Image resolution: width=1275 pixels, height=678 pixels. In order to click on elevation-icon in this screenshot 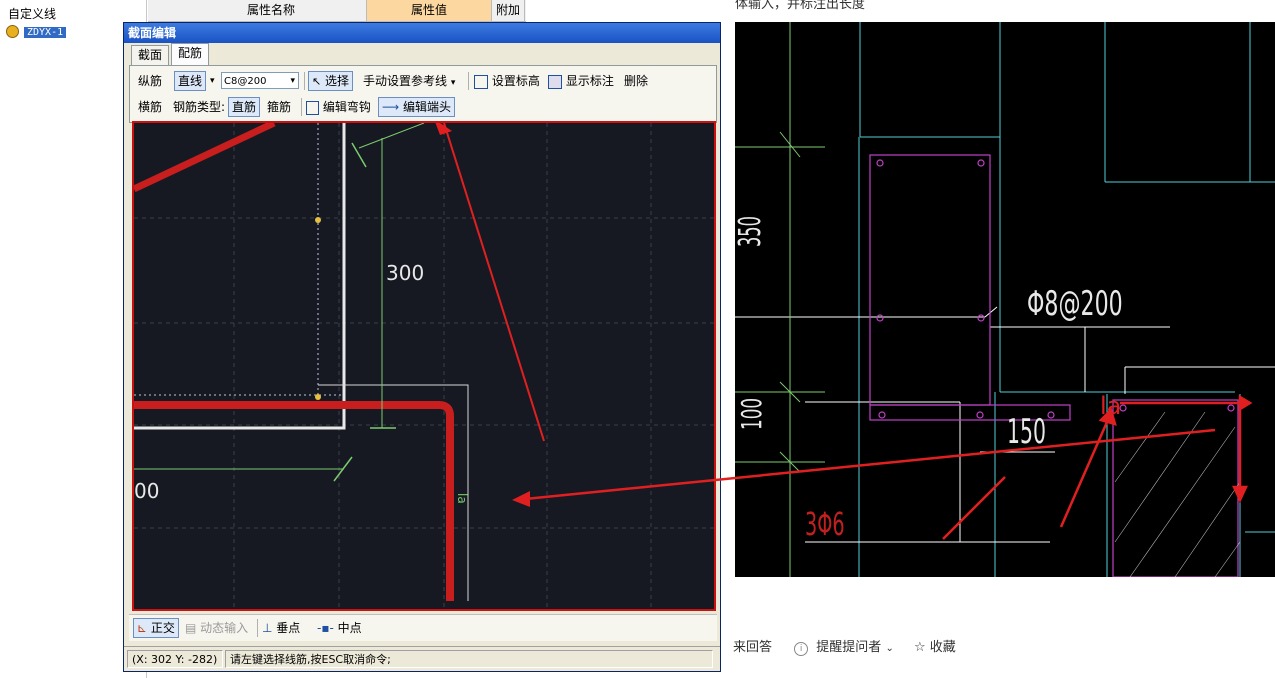, I will do `click(481, 81)`.